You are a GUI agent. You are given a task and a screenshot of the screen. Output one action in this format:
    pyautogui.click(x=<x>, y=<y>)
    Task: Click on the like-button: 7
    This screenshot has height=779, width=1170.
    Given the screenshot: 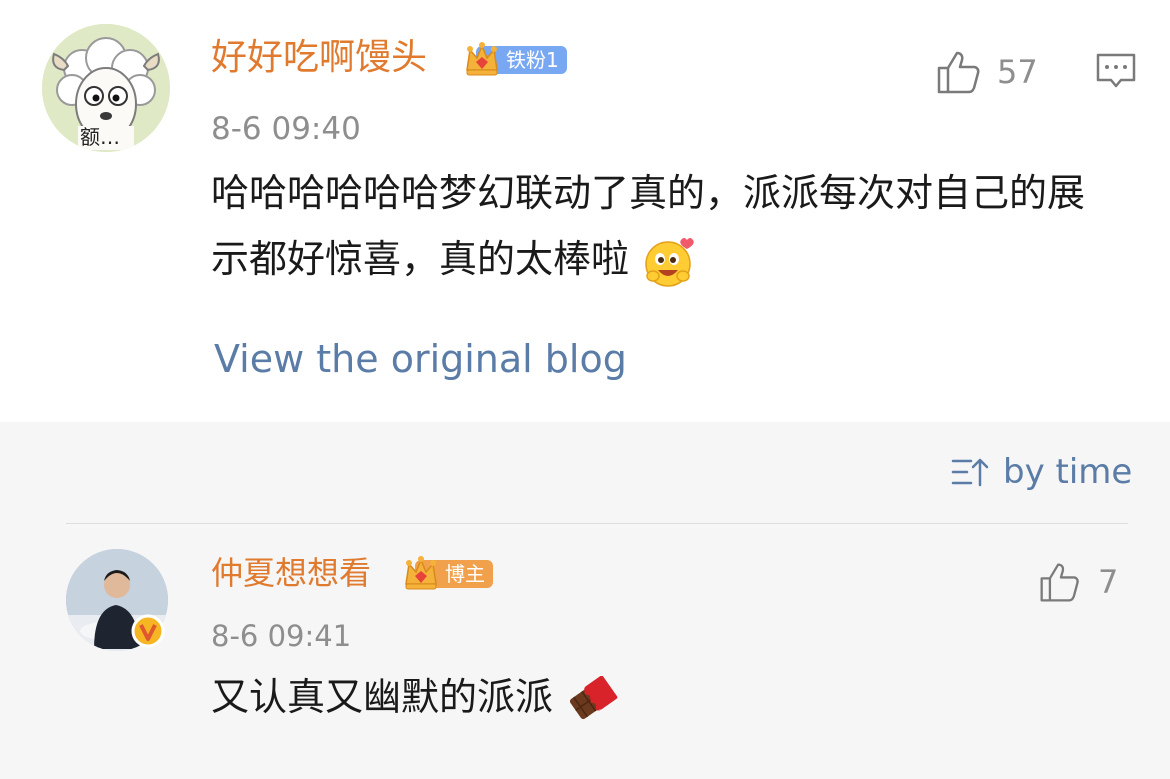 What is the action you would take?
    pyautogui.click(x=1078, y=582)
    